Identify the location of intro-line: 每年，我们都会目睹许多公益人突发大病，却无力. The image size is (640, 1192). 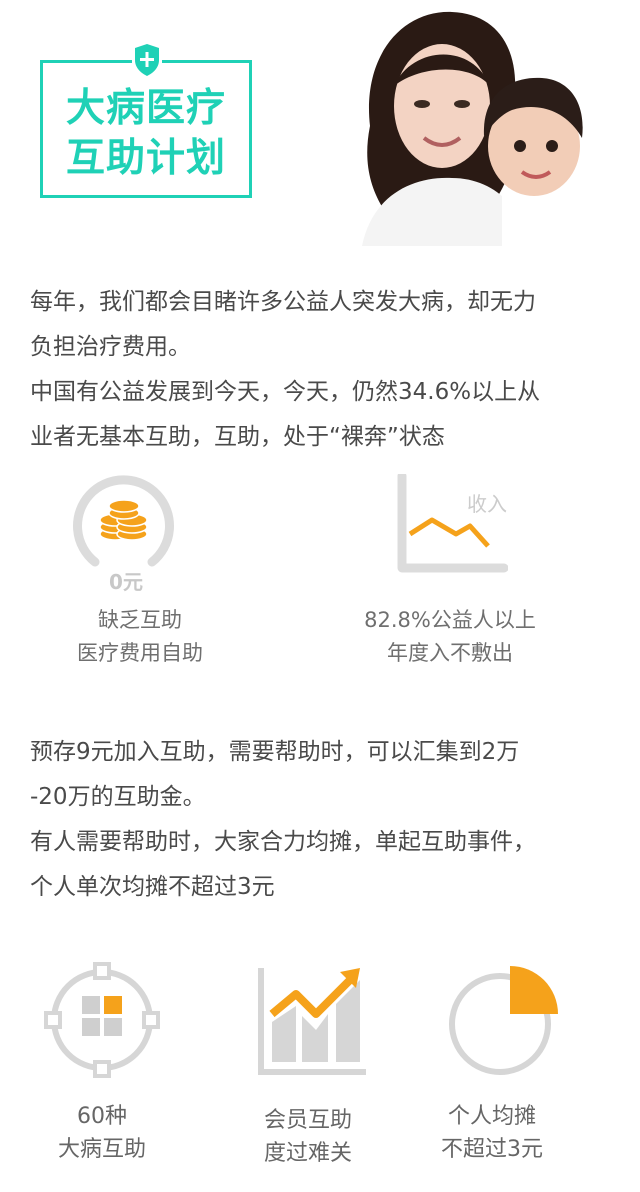
(283, 302).